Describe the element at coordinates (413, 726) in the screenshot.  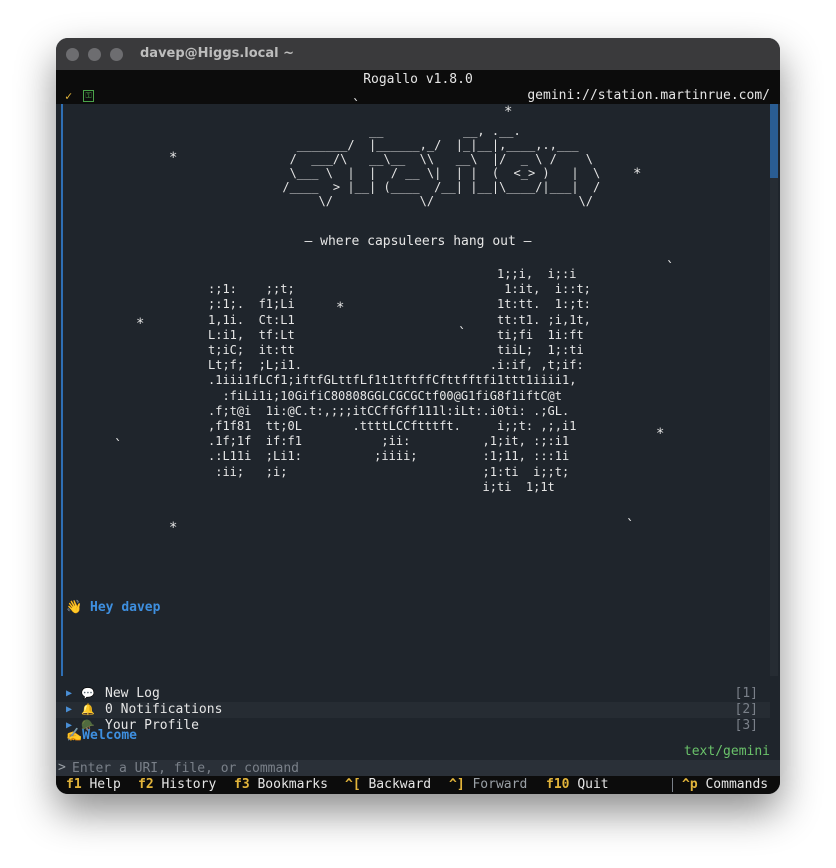
I see `menu-item-your-profile: ▶ 🪖 Your Profile [3]` at that location.